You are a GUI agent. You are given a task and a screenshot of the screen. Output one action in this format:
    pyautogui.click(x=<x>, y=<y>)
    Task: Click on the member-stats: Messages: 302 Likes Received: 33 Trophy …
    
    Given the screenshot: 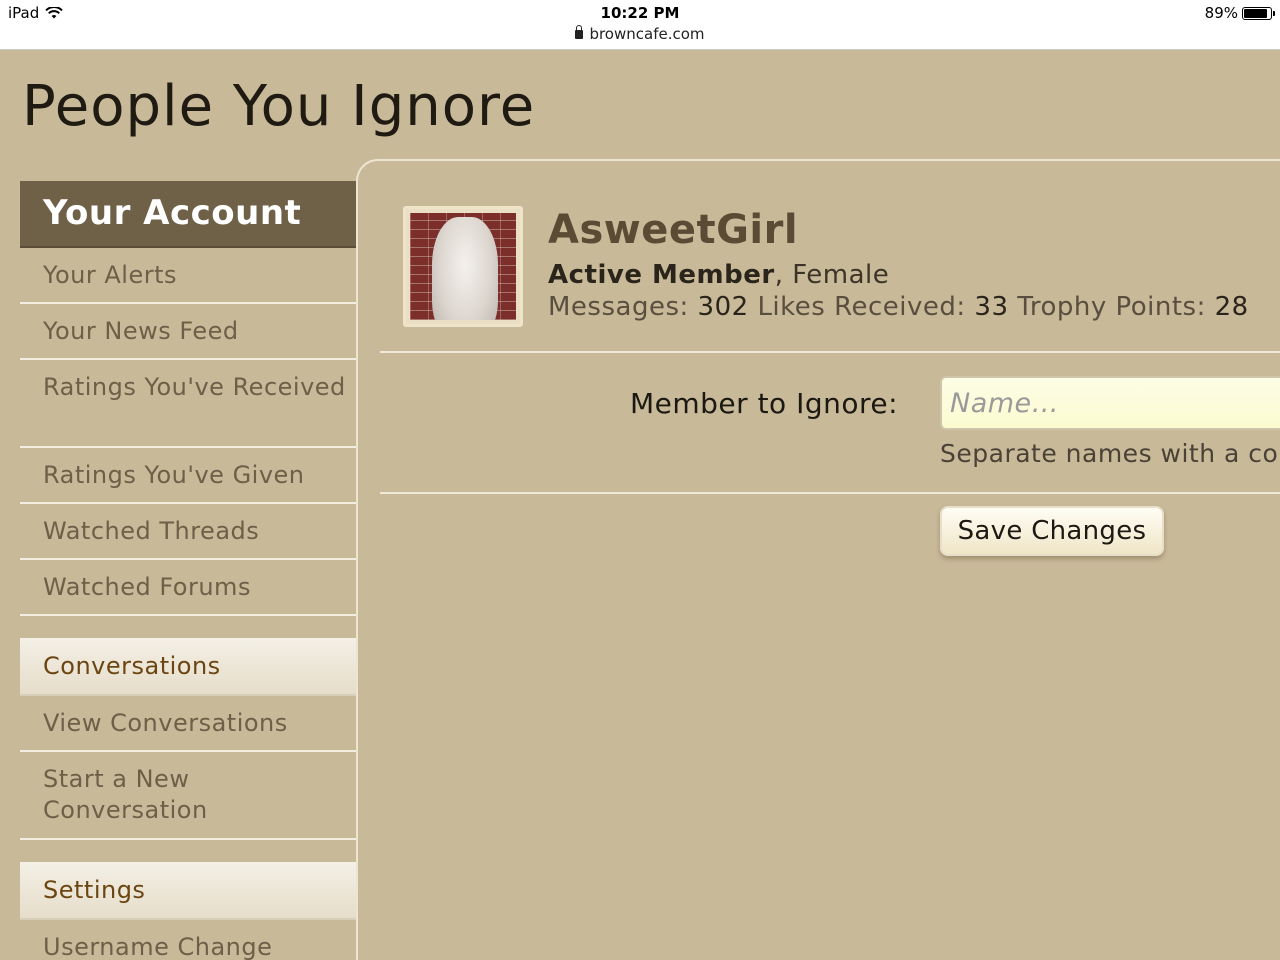 What is the action you would take?
    pyautogui.click(x=898, y=307)
    